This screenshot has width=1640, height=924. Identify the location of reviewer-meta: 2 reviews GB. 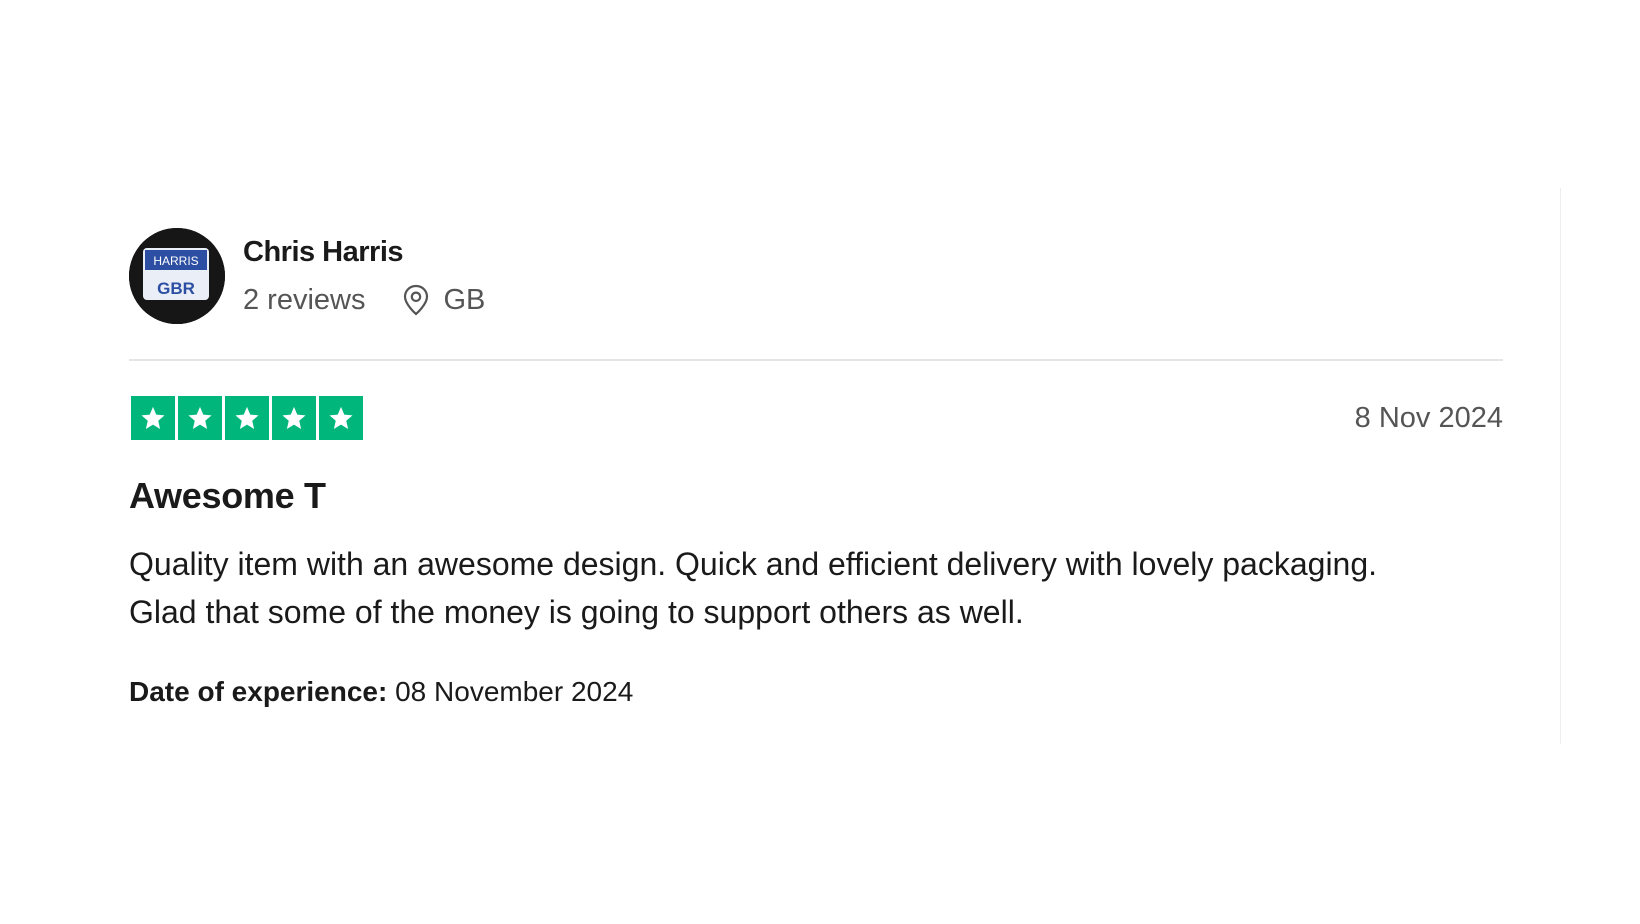
(364, 300).